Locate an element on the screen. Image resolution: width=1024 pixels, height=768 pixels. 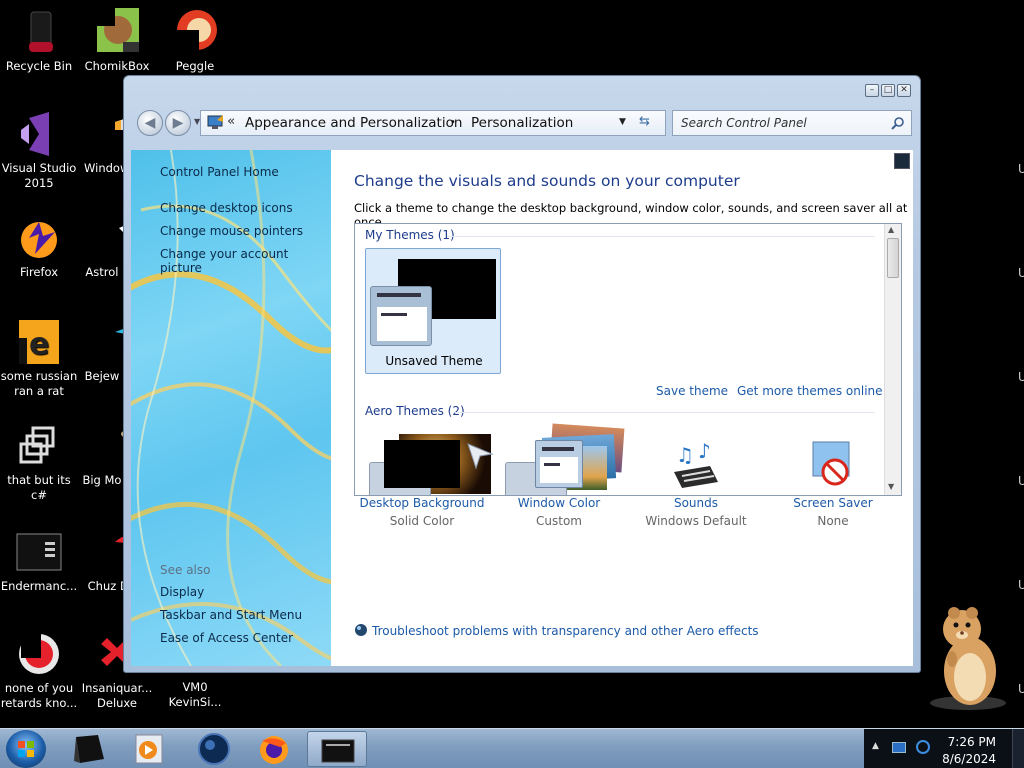
desktop-icon-visual-studio: Visual Studio 2015 is located at coordinates (39, 150).